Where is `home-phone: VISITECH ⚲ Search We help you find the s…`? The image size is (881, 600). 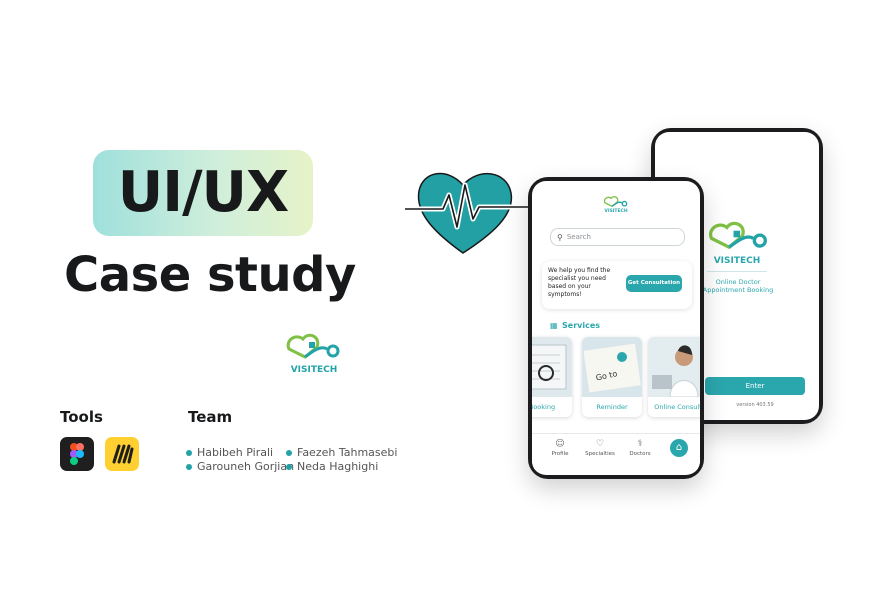 home-phone: VISITECH ⚲ Search We help you find the s… is located at coordinates (616, 328).